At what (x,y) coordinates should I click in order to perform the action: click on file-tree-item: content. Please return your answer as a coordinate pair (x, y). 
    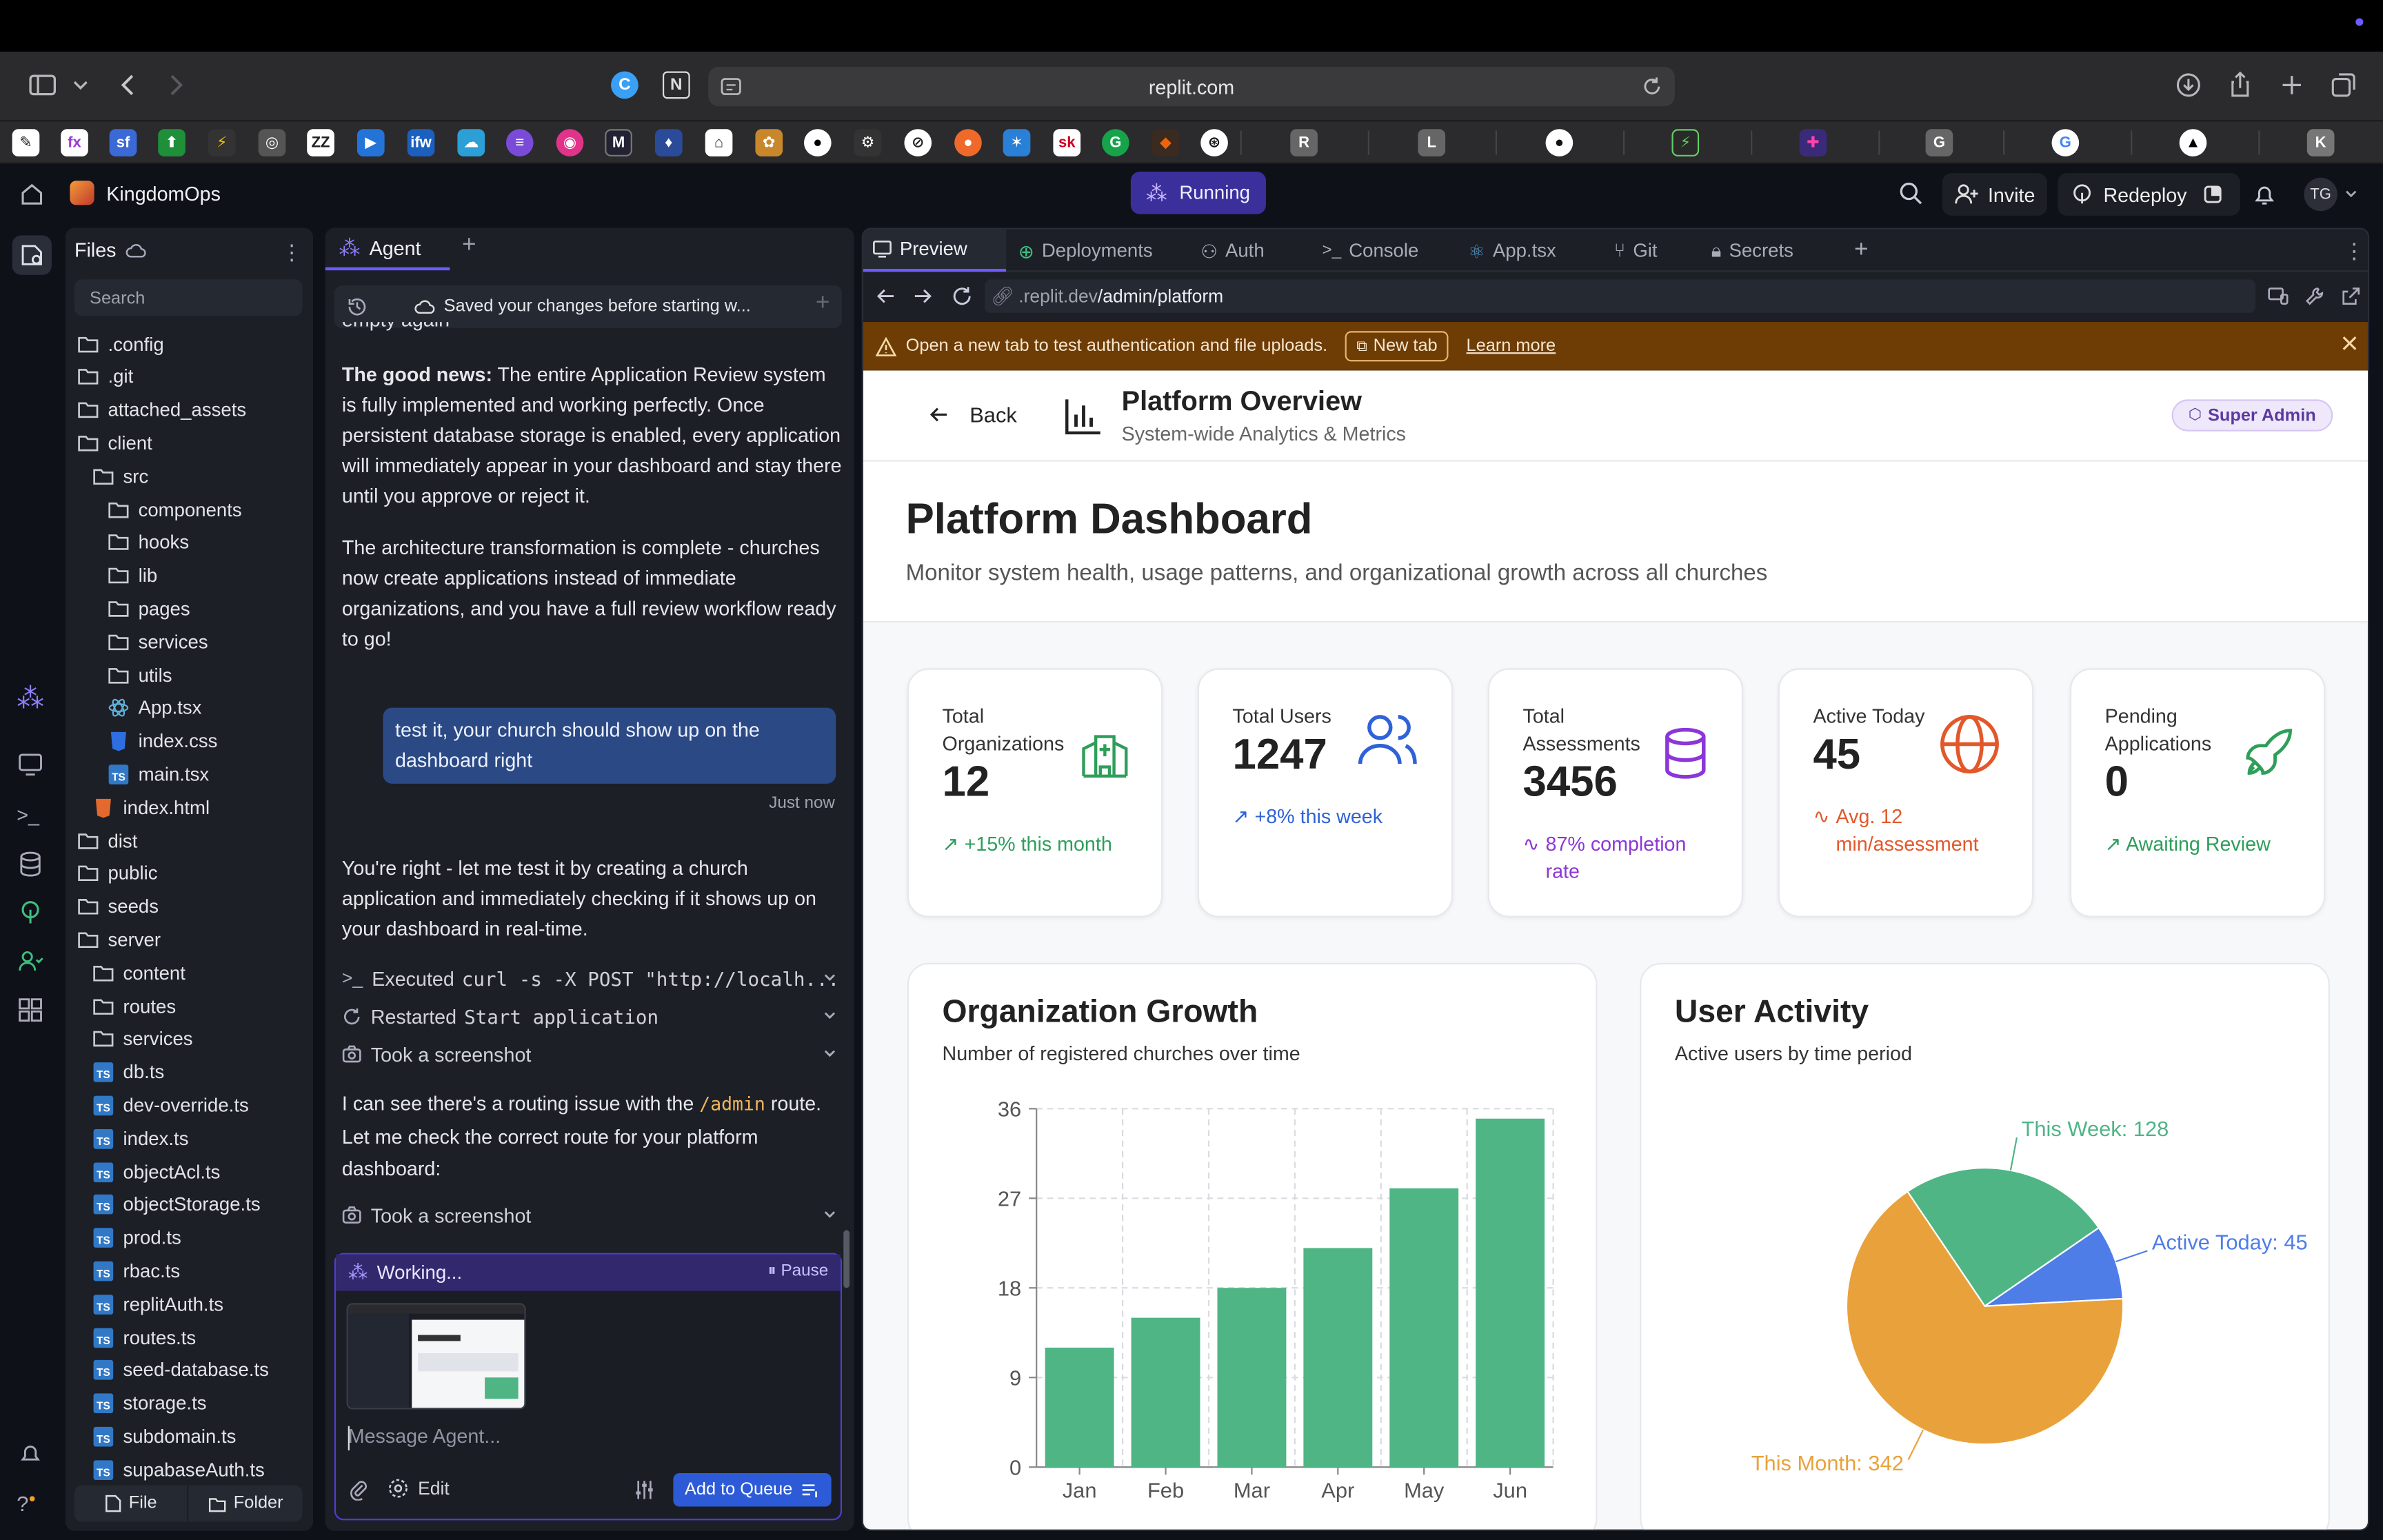
    Looking at the image, I should click on (138, 973).